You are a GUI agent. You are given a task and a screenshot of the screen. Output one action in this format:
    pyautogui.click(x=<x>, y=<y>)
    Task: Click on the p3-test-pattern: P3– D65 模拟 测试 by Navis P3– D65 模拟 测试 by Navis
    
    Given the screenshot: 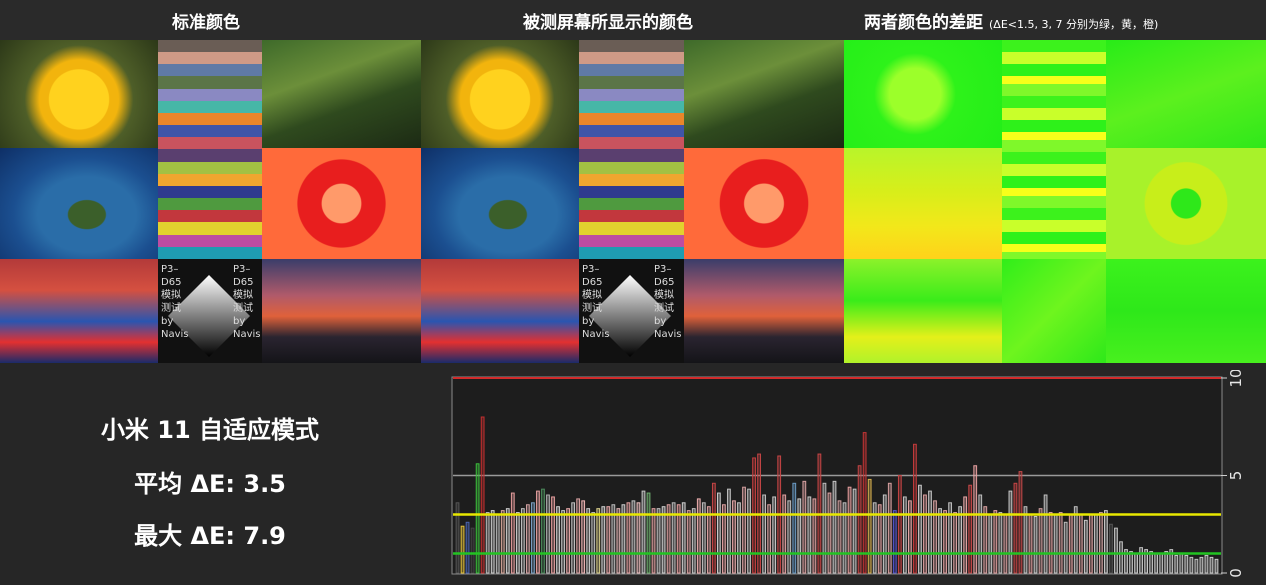 What is the action you would take?
    pyautogui.click(x=210, y=311)
    